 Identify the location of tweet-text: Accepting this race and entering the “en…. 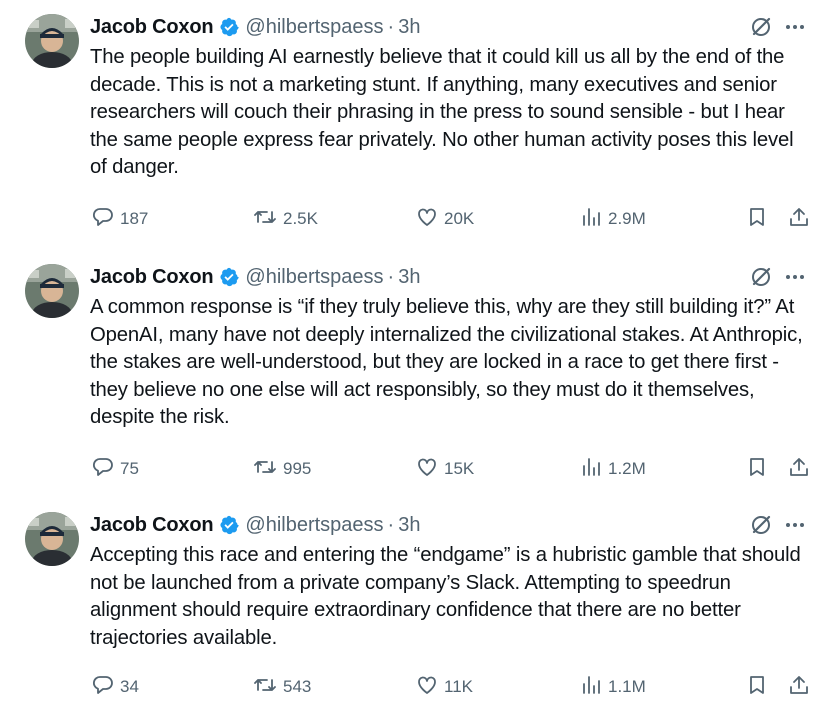
(445, 596).